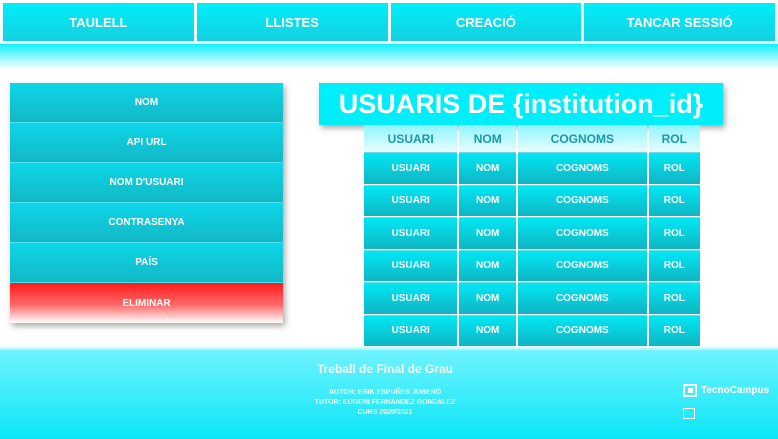 The width and height of the screenshot is (778, 439). Describe the element at coordinates (389, 57) in the screenshot. I see `header-band` at that location.